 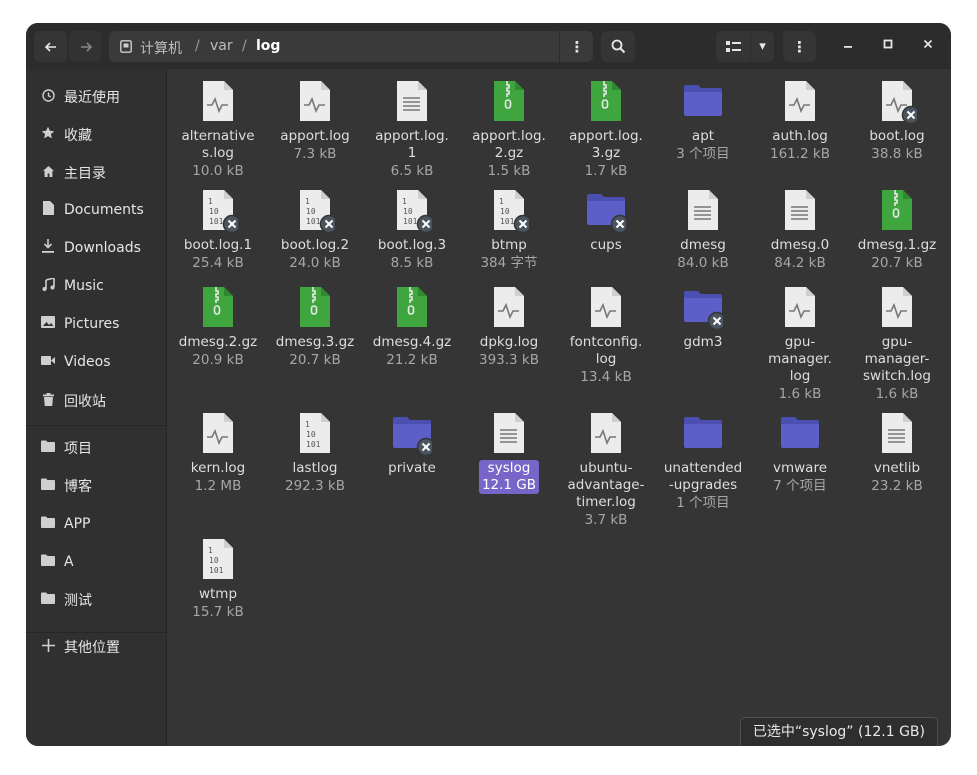 What do you see at coordinates (218, 230) in the screenshot?
I see `file-item: 1 10 101 boot.log.1 25.4 kB` at bounding box center [218, 230].